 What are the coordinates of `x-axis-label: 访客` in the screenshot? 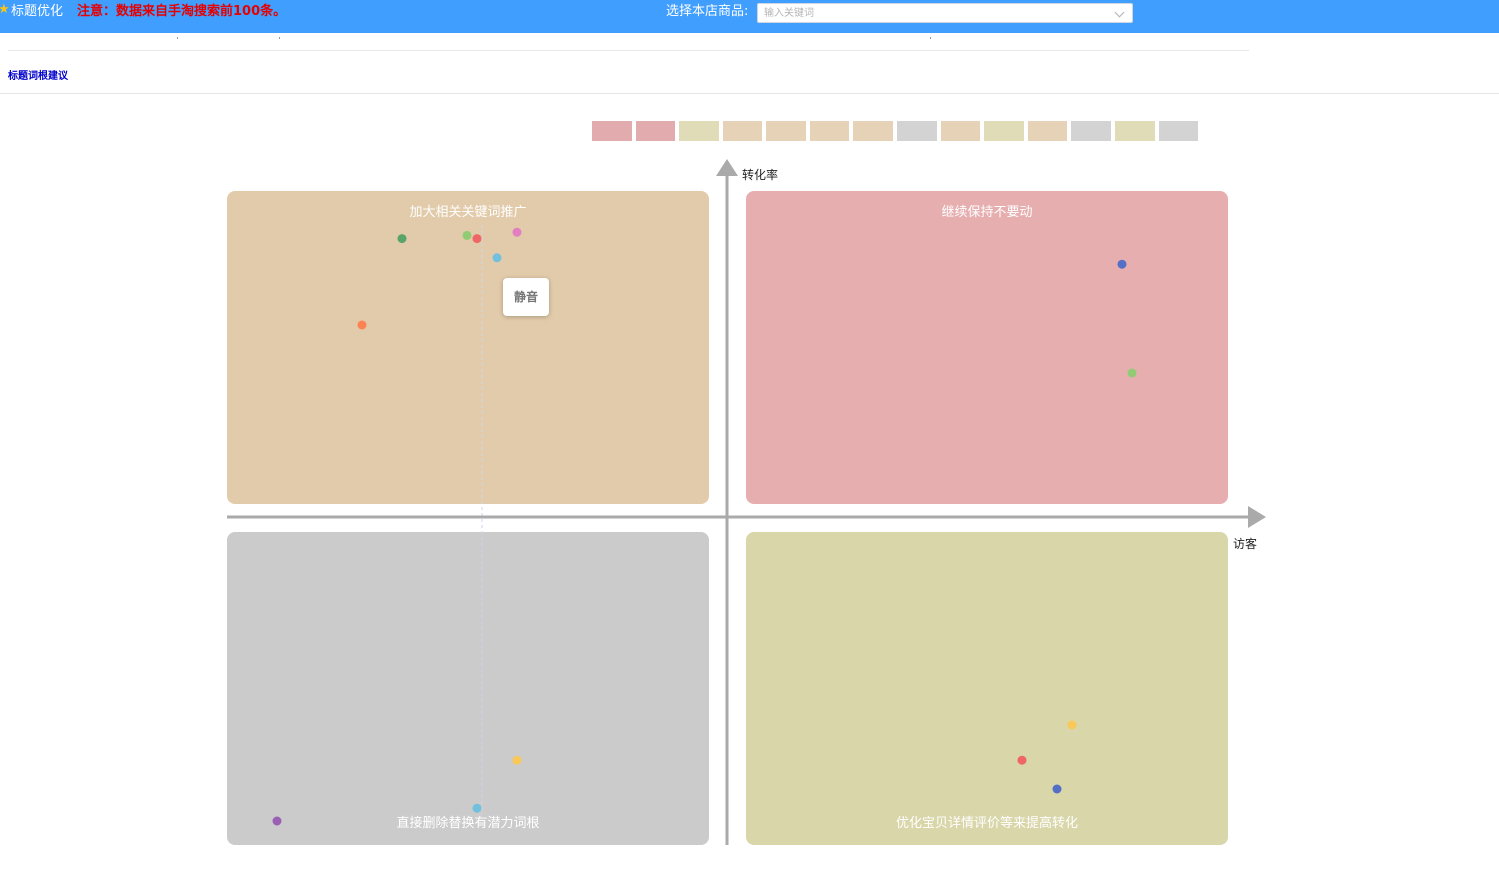 It's located at (1245, 544).